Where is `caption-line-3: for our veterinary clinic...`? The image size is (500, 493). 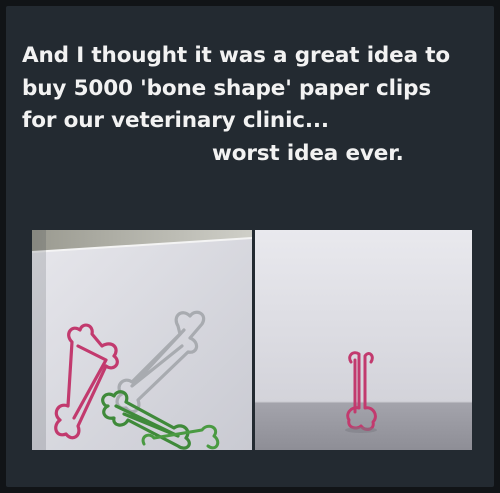
caption-line-3: for our veterinary clinic... is located at coordinates (175, 120).